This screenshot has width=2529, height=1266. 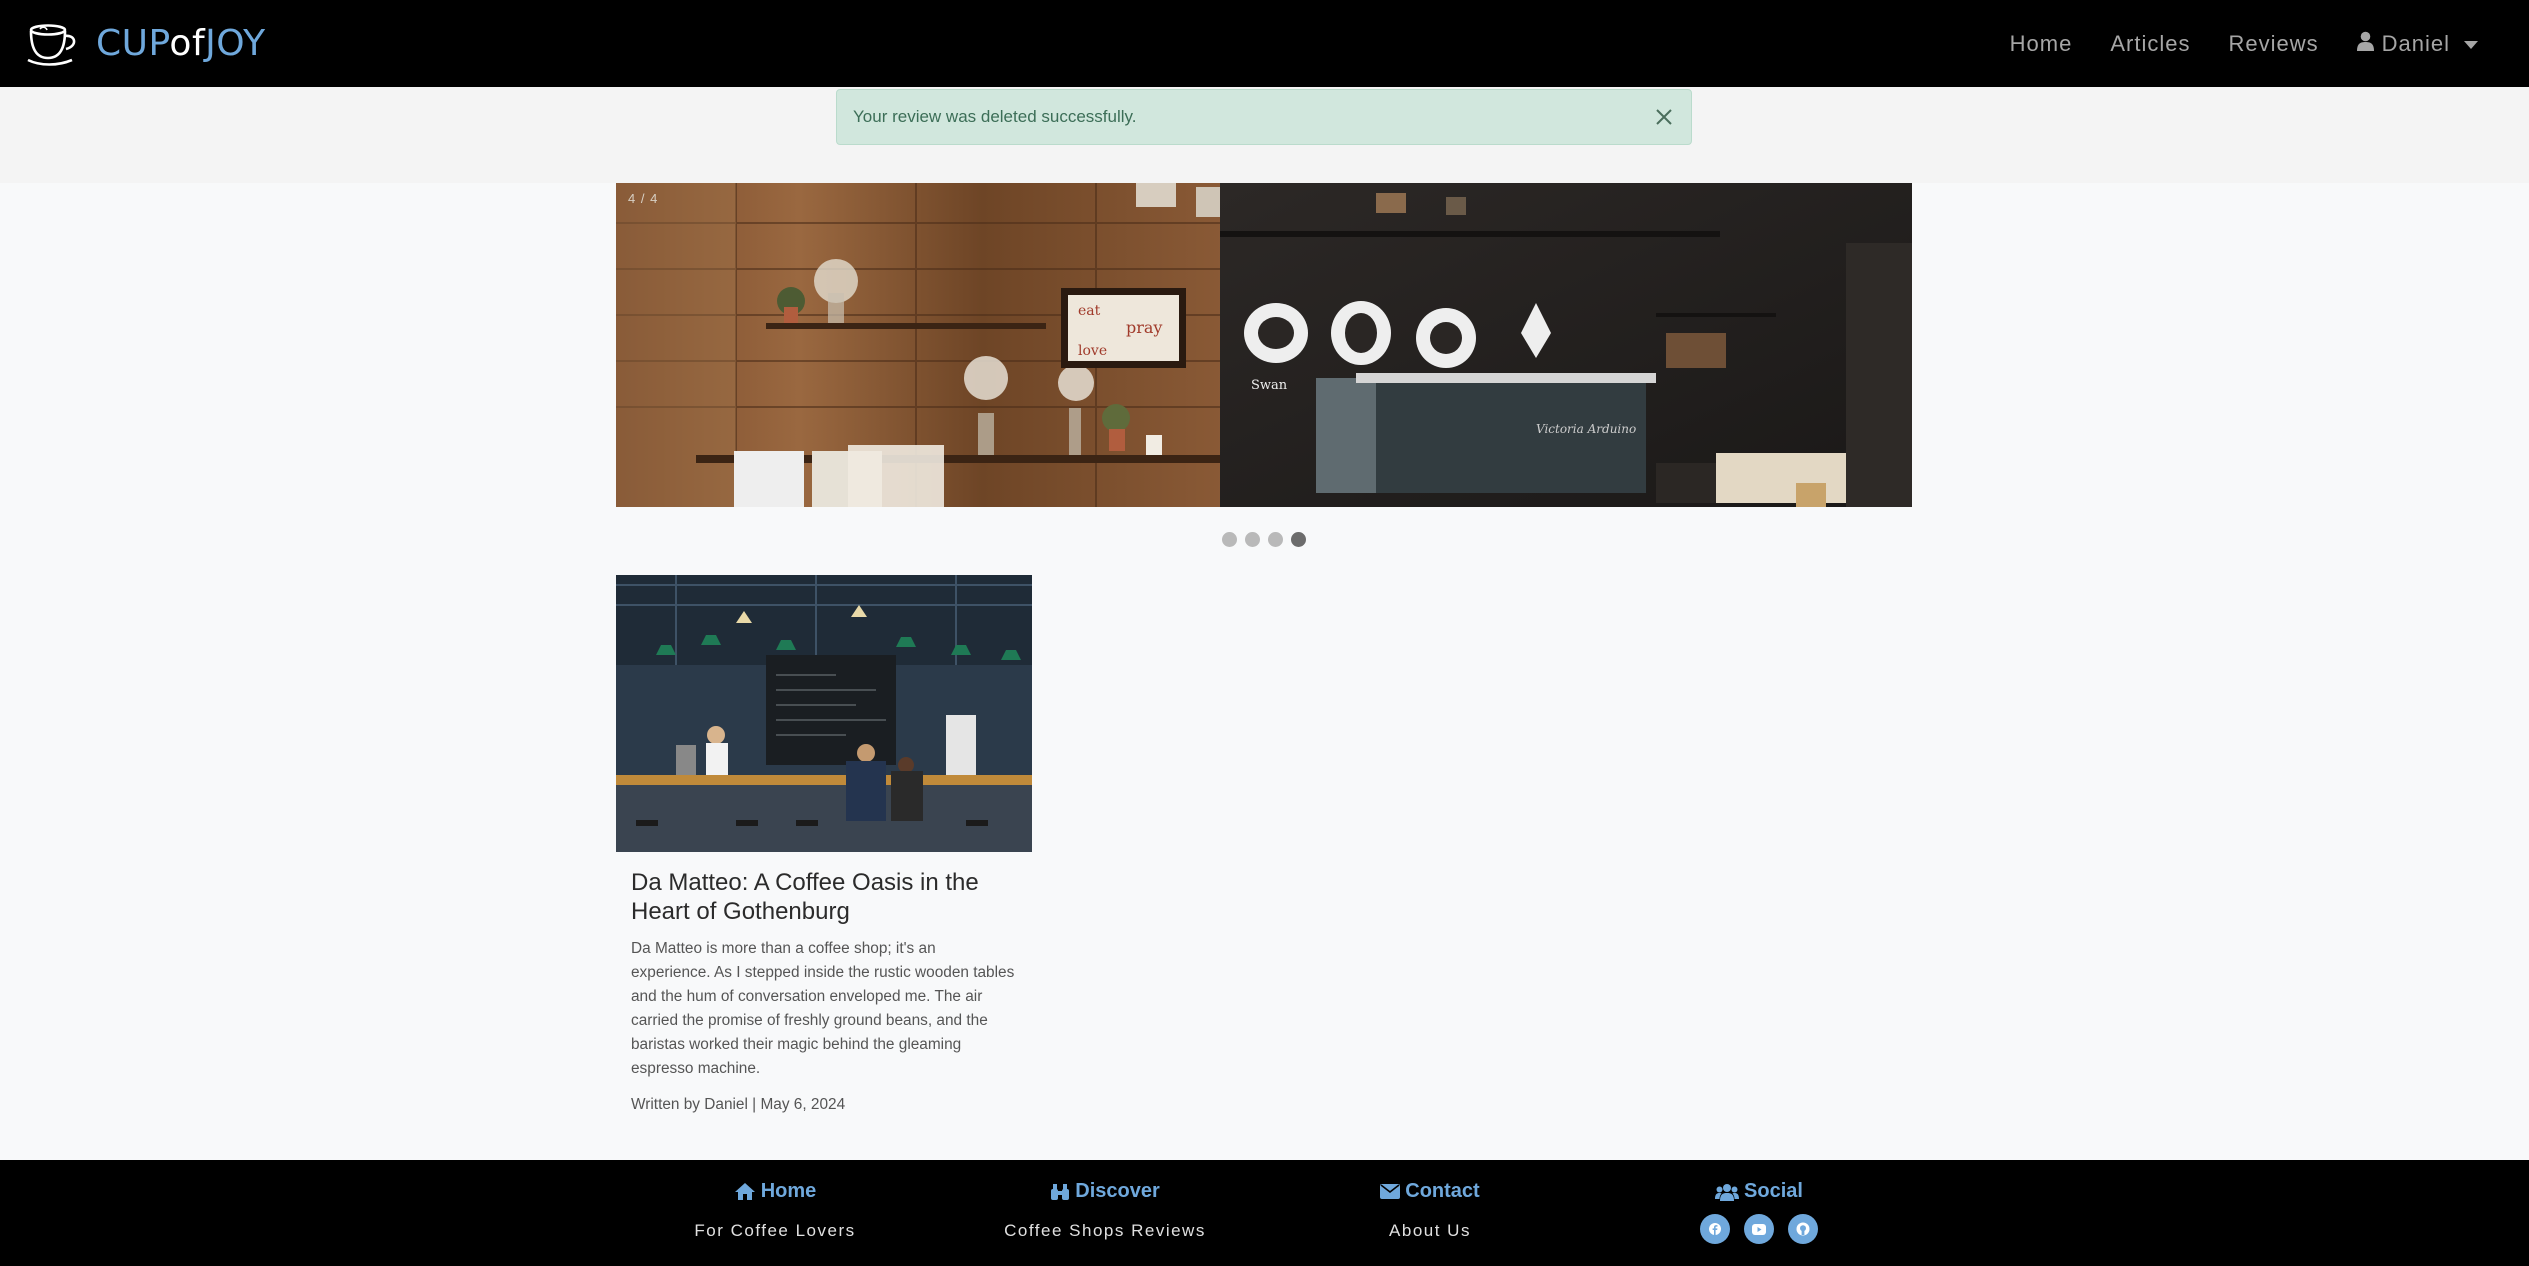 I want to click on user-name: Daniel, so click(x=2415, y=43).